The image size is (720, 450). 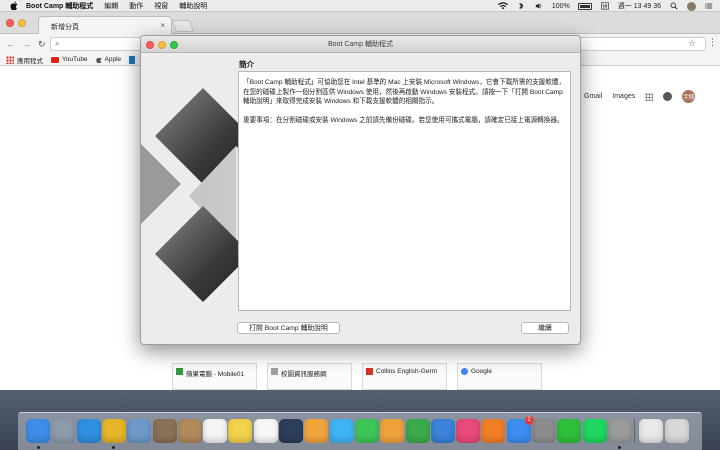 I want to click on section-title: 簡介, so click(x=246, y=64).